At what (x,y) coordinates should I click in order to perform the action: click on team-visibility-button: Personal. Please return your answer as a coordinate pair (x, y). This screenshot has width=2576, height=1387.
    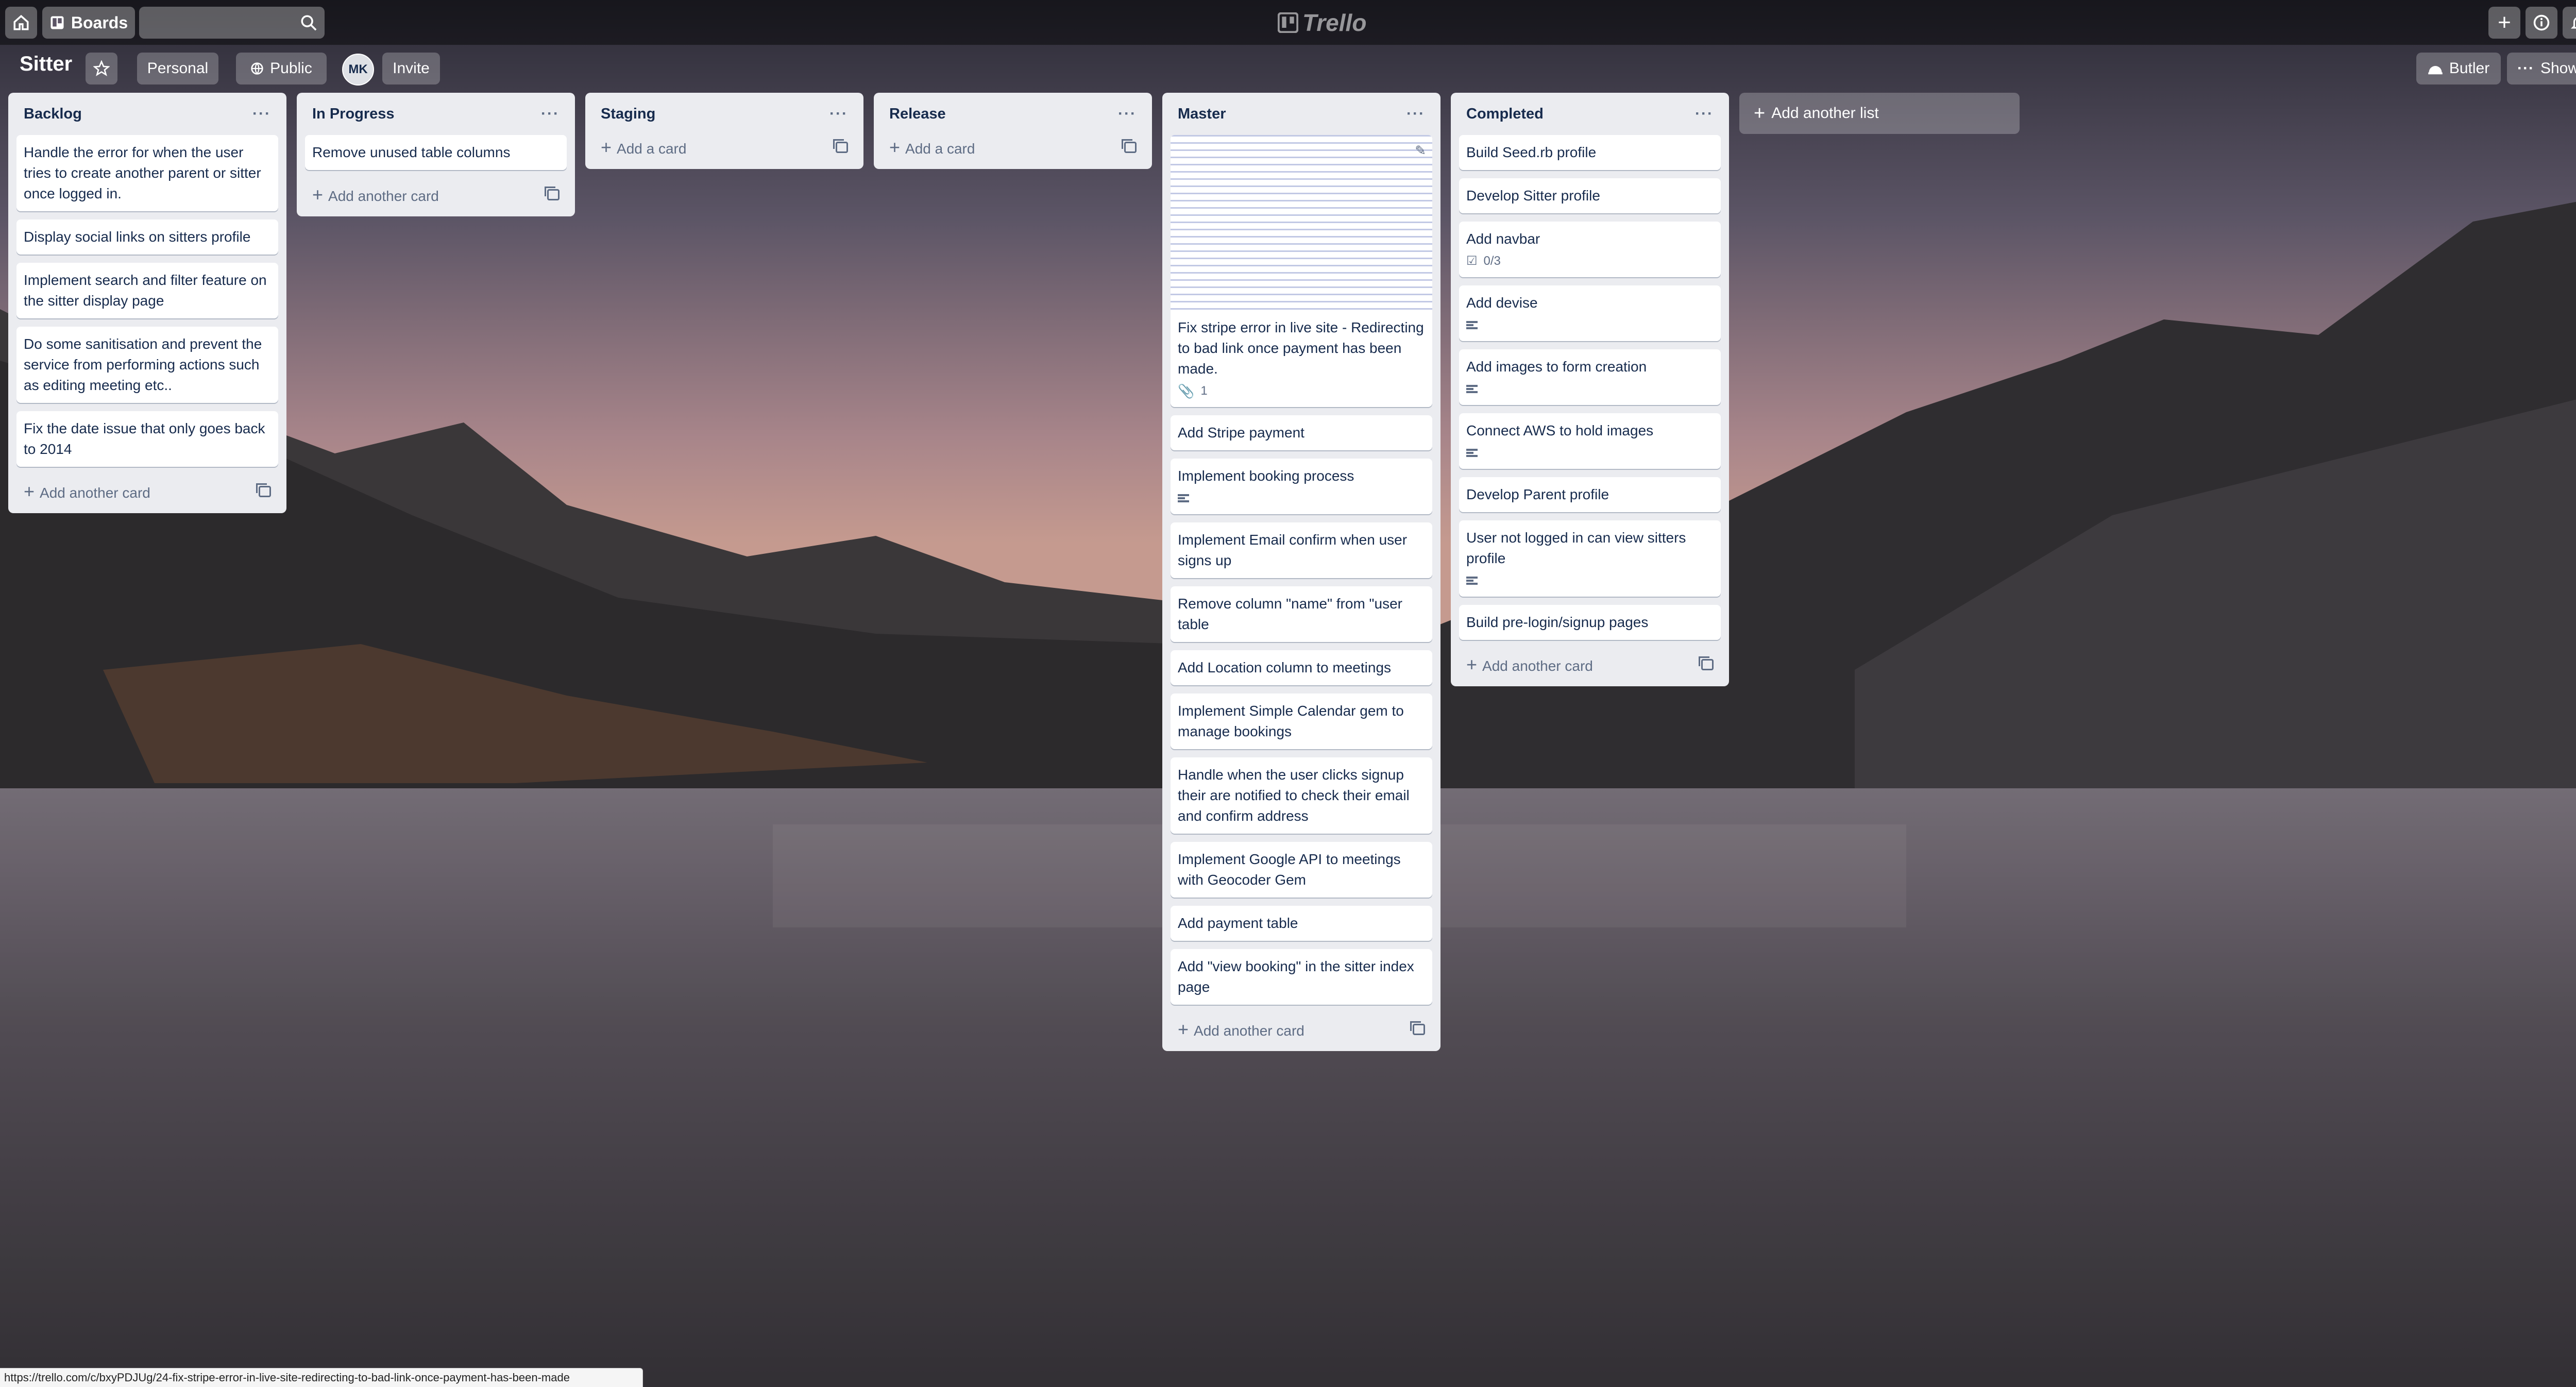
    Looking at the image, I should click on (177, 68).